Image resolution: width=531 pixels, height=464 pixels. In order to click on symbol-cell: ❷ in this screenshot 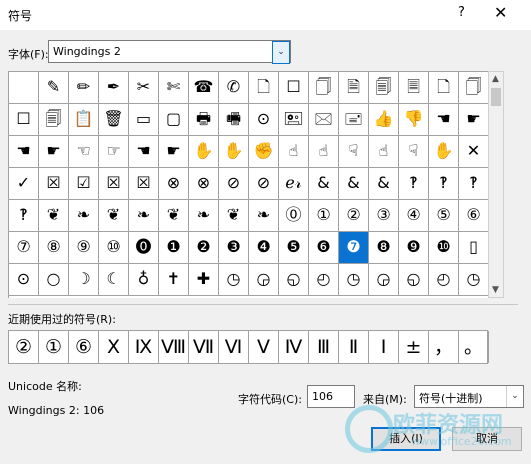, I will do `click(204, 248)`.